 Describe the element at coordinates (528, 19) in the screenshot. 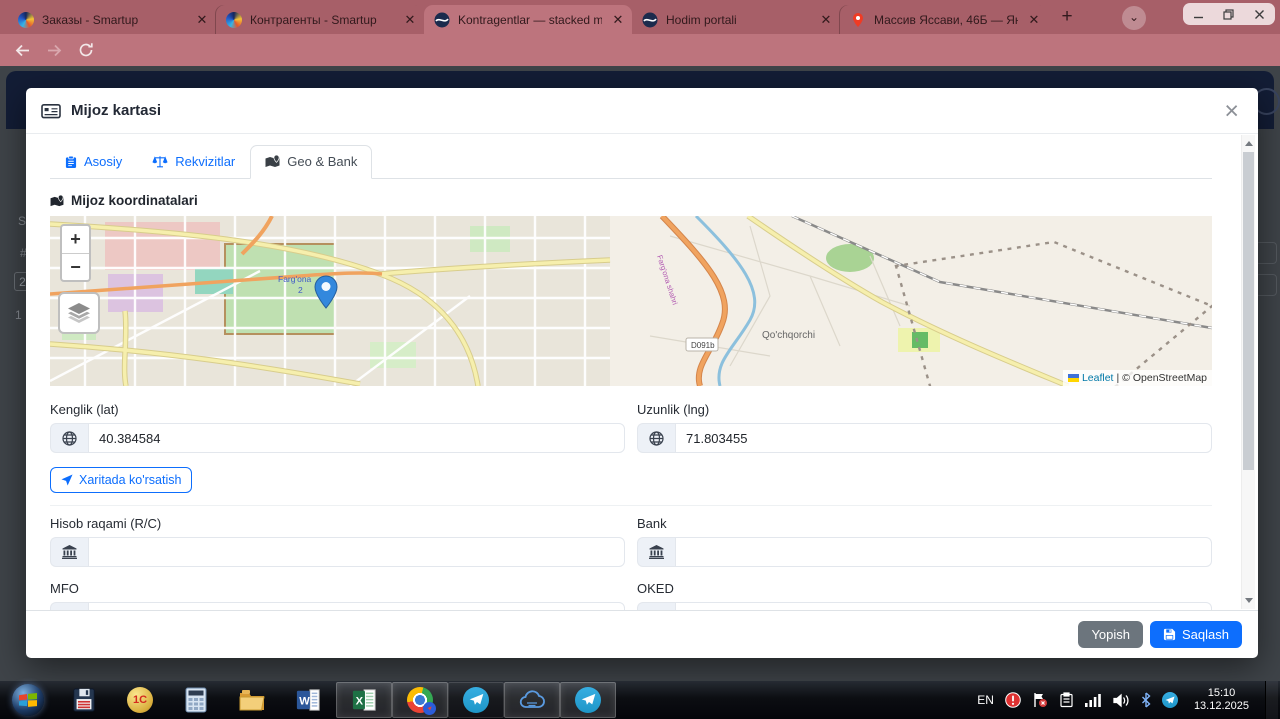

I see `browser-tab-kontragentlar-active: Kontragentlar — stacked moda ✕` at that location.